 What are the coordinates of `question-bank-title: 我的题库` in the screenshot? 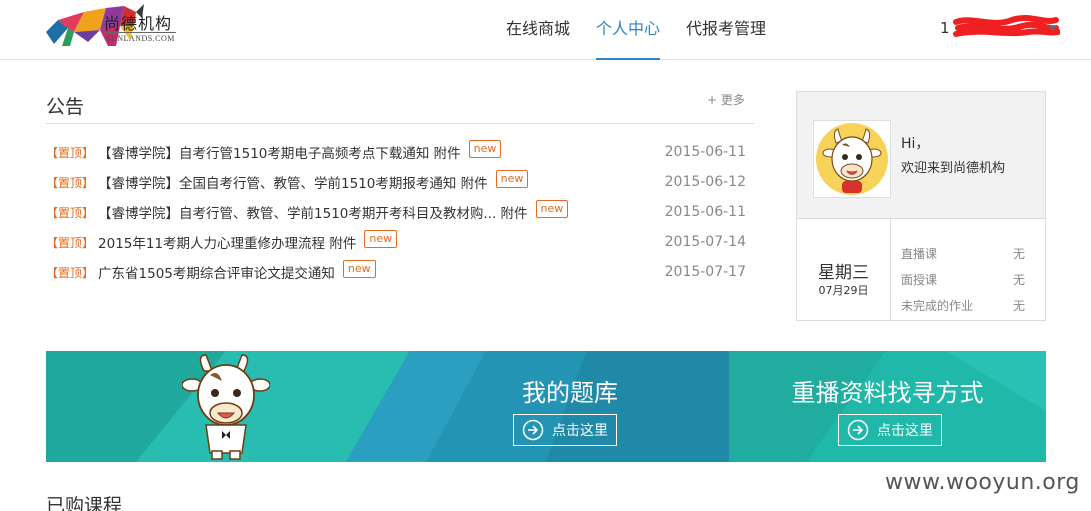 It's located at (570, 393).